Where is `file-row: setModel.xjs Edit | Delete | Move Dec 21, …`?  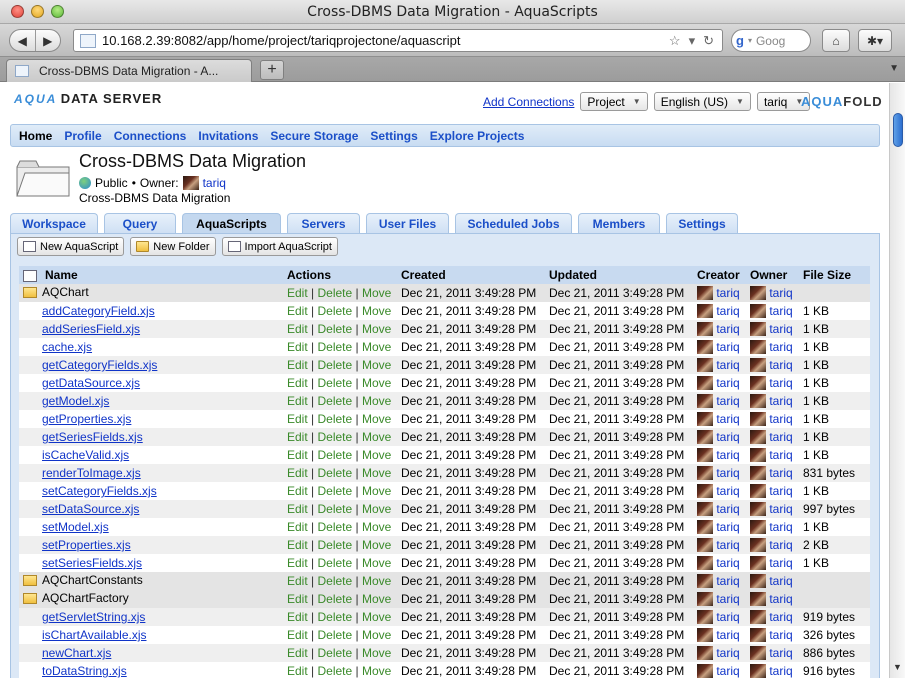 file-row: setModel.xjs Edit | Delete | Move Dec 21, … is located at coordinates (444, 527).